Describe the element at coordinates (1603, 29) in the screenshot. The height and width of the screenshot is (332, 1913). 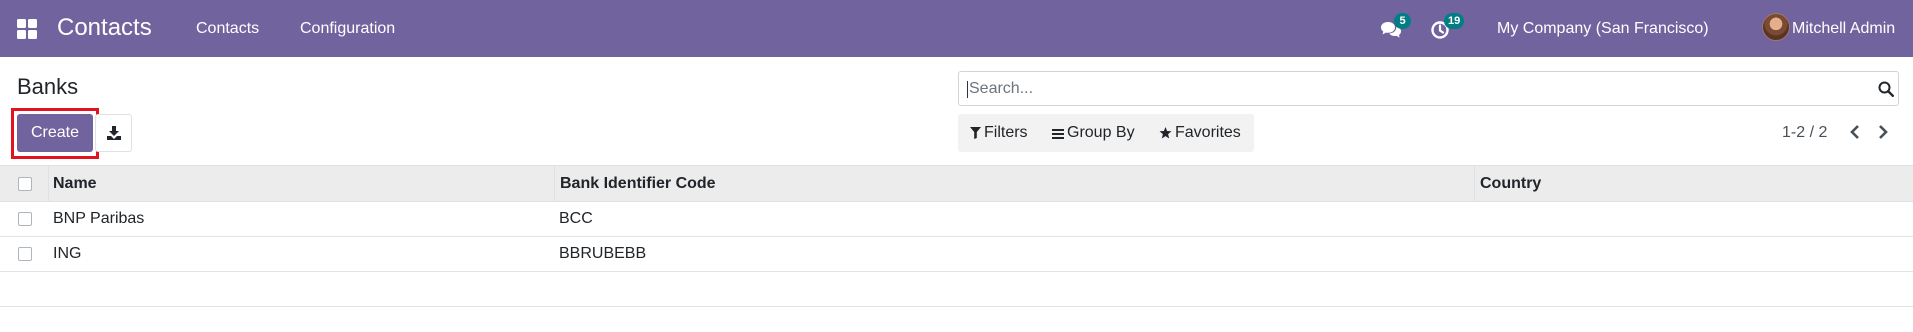
I see `company-switcher: My Company (San Francisco)` at that location.